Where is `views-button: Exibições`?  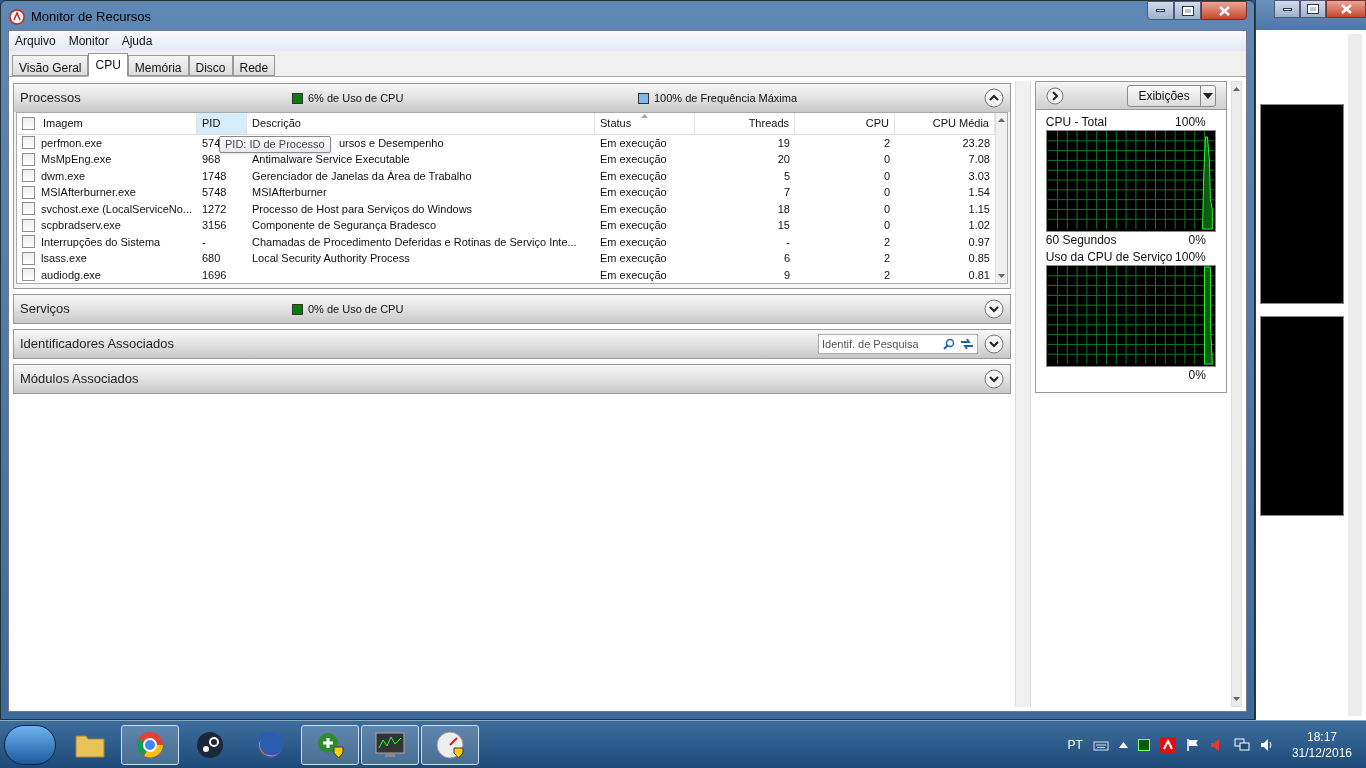 views-button: Exibições is located at coordinates (1171, 95).